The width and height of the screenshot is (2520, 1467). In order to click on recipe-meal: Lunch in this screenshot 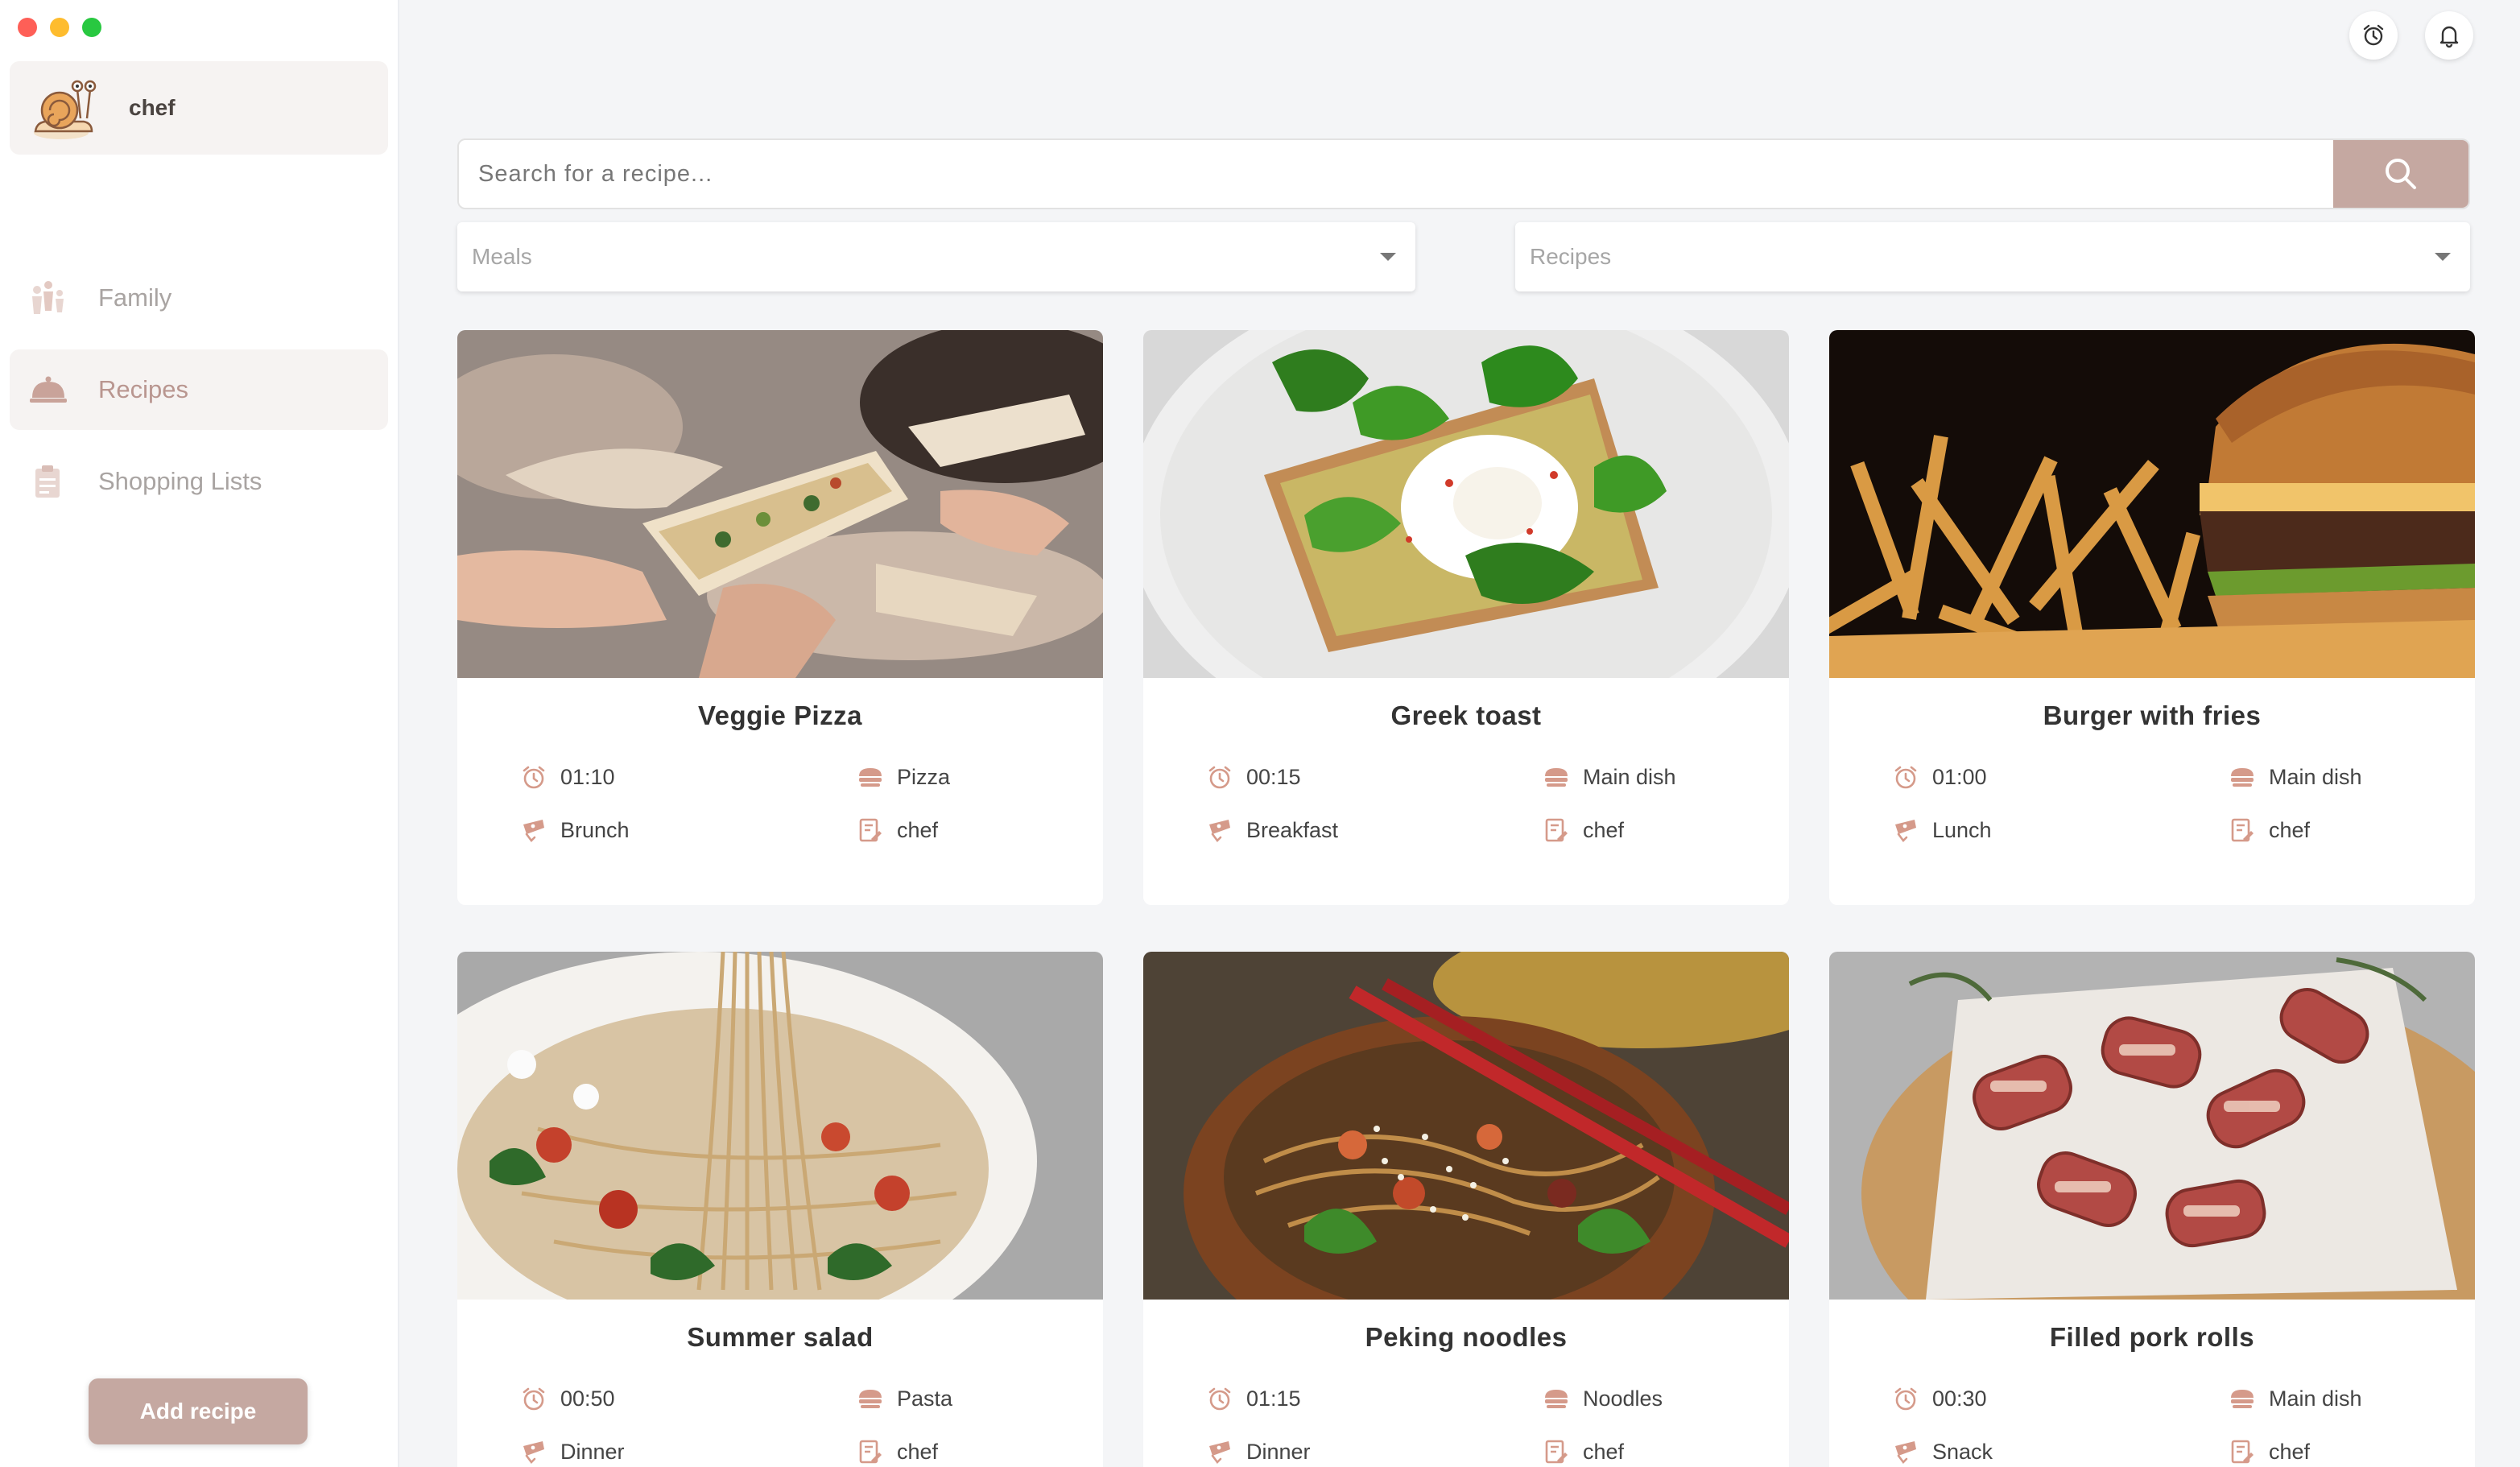, I will do `click(1942, 830)`.